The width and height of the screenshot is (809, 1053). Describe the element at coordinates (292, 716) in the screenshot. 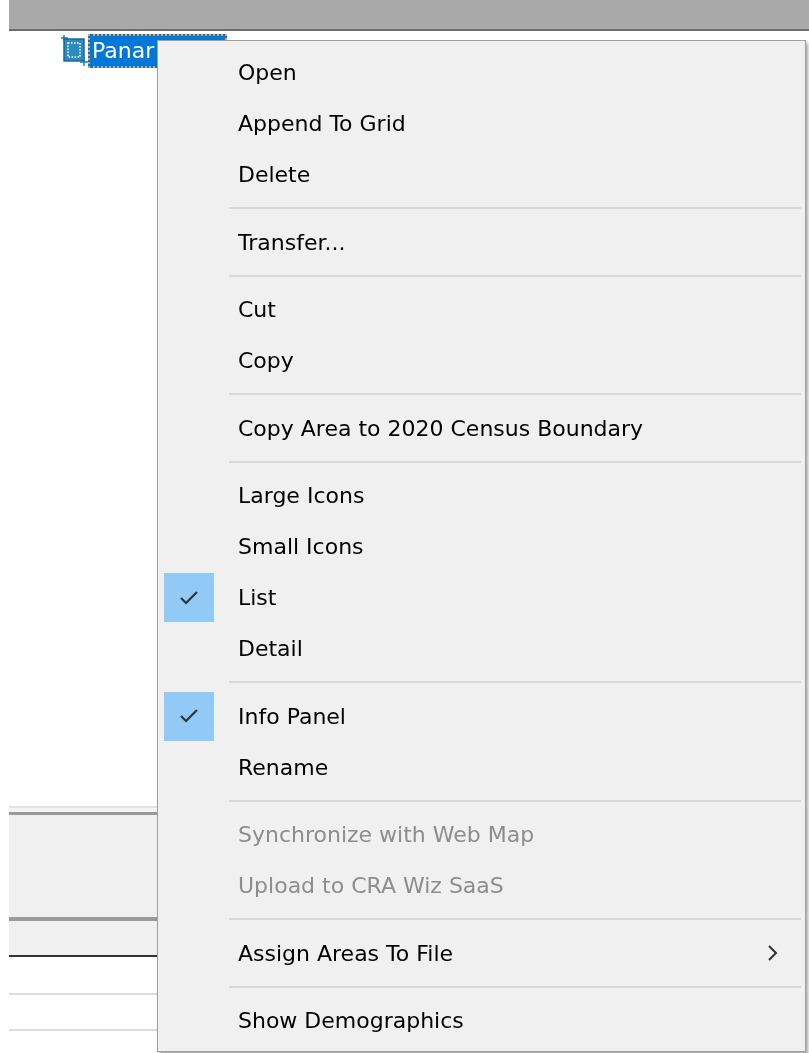

I see `menu-item: Info Panel` at that location.